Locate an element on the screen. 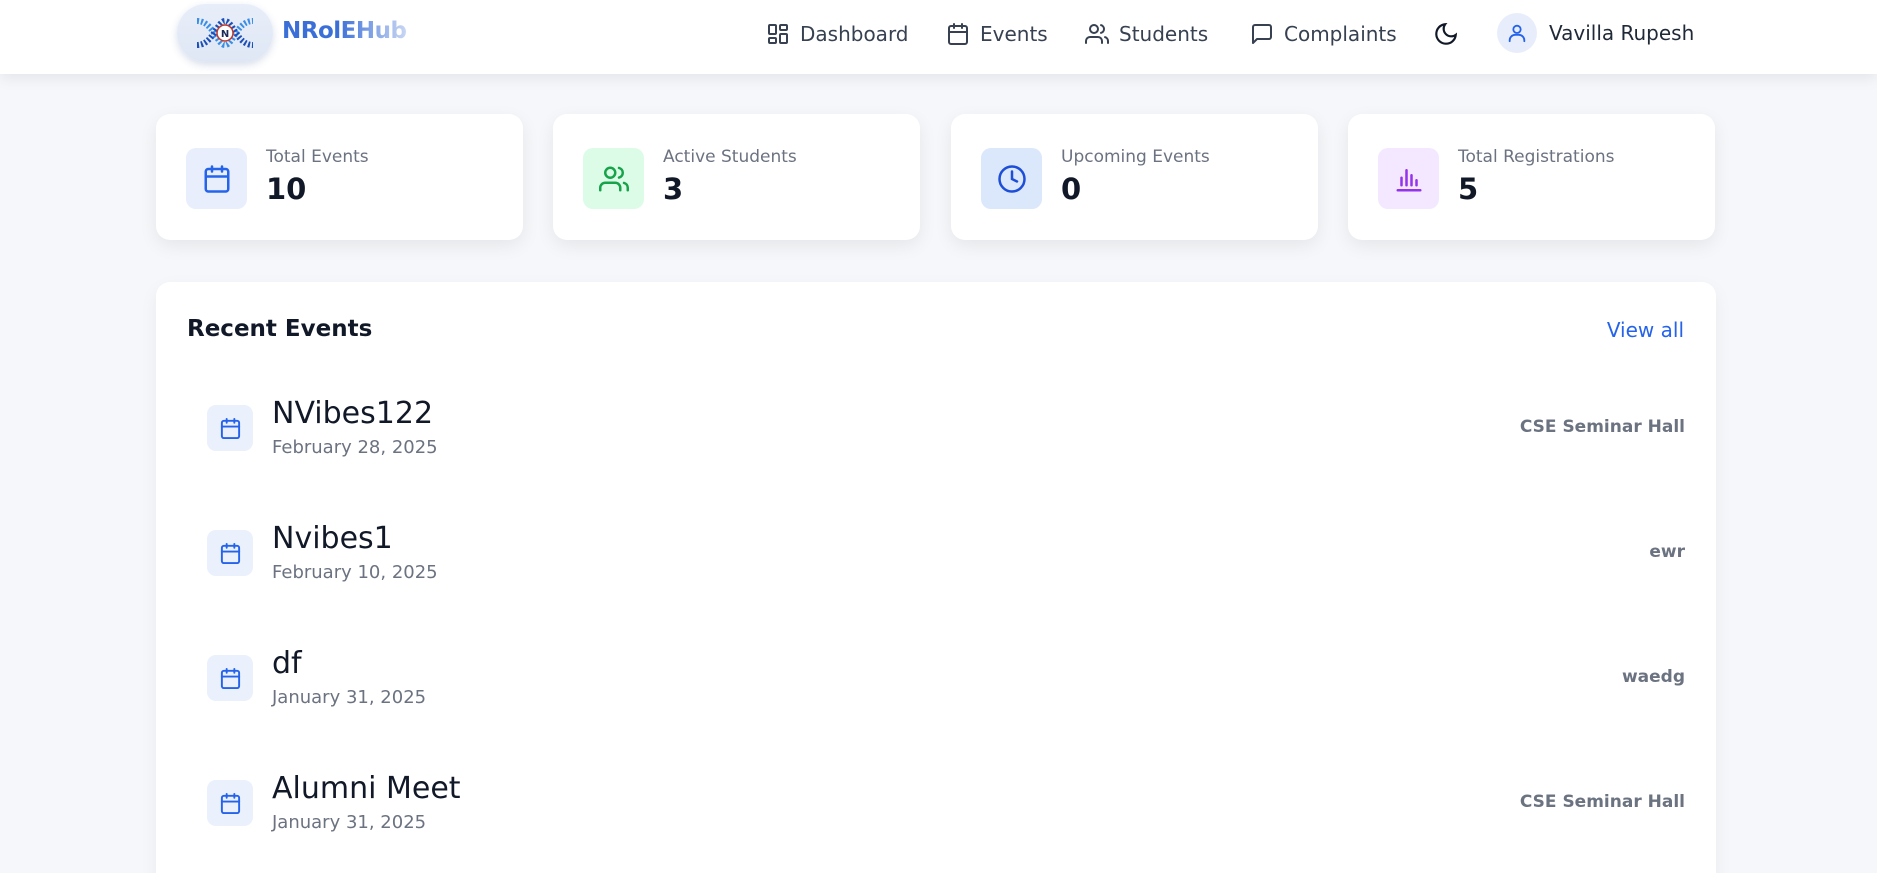 The image size is (1877, 873). nav-dashboard: Dashboard is located at coordinates (837, 34).